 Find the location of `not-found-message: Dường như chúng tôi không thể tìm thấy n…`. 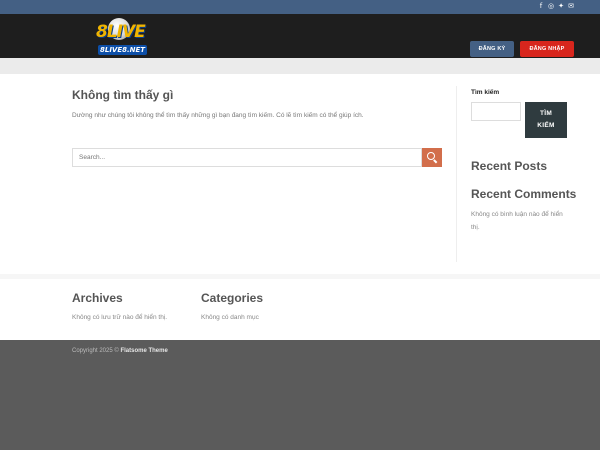

not-found-message: Dường như chúng tôi không thể tìm thấy n… is located at coordinates (218, 115).